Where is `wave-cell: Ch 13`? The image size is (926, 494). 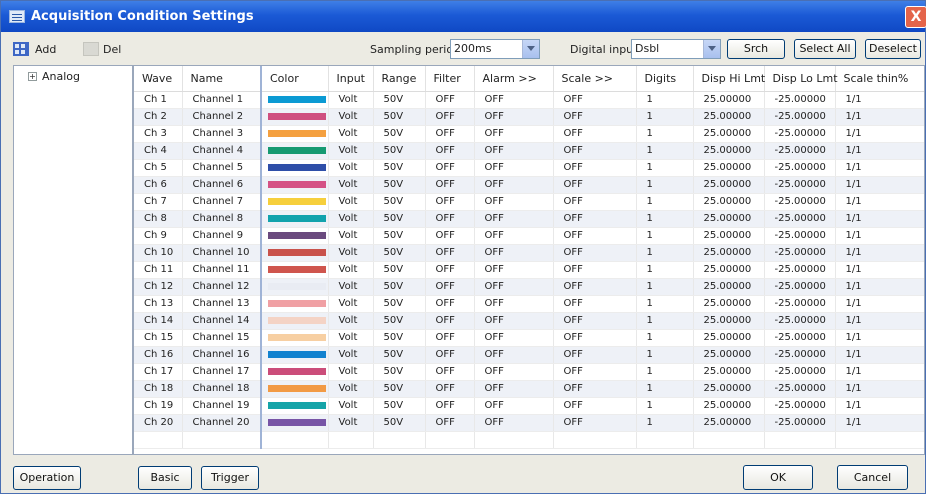 wave-cell: Ch 13 is located at coordinates (158, 304).